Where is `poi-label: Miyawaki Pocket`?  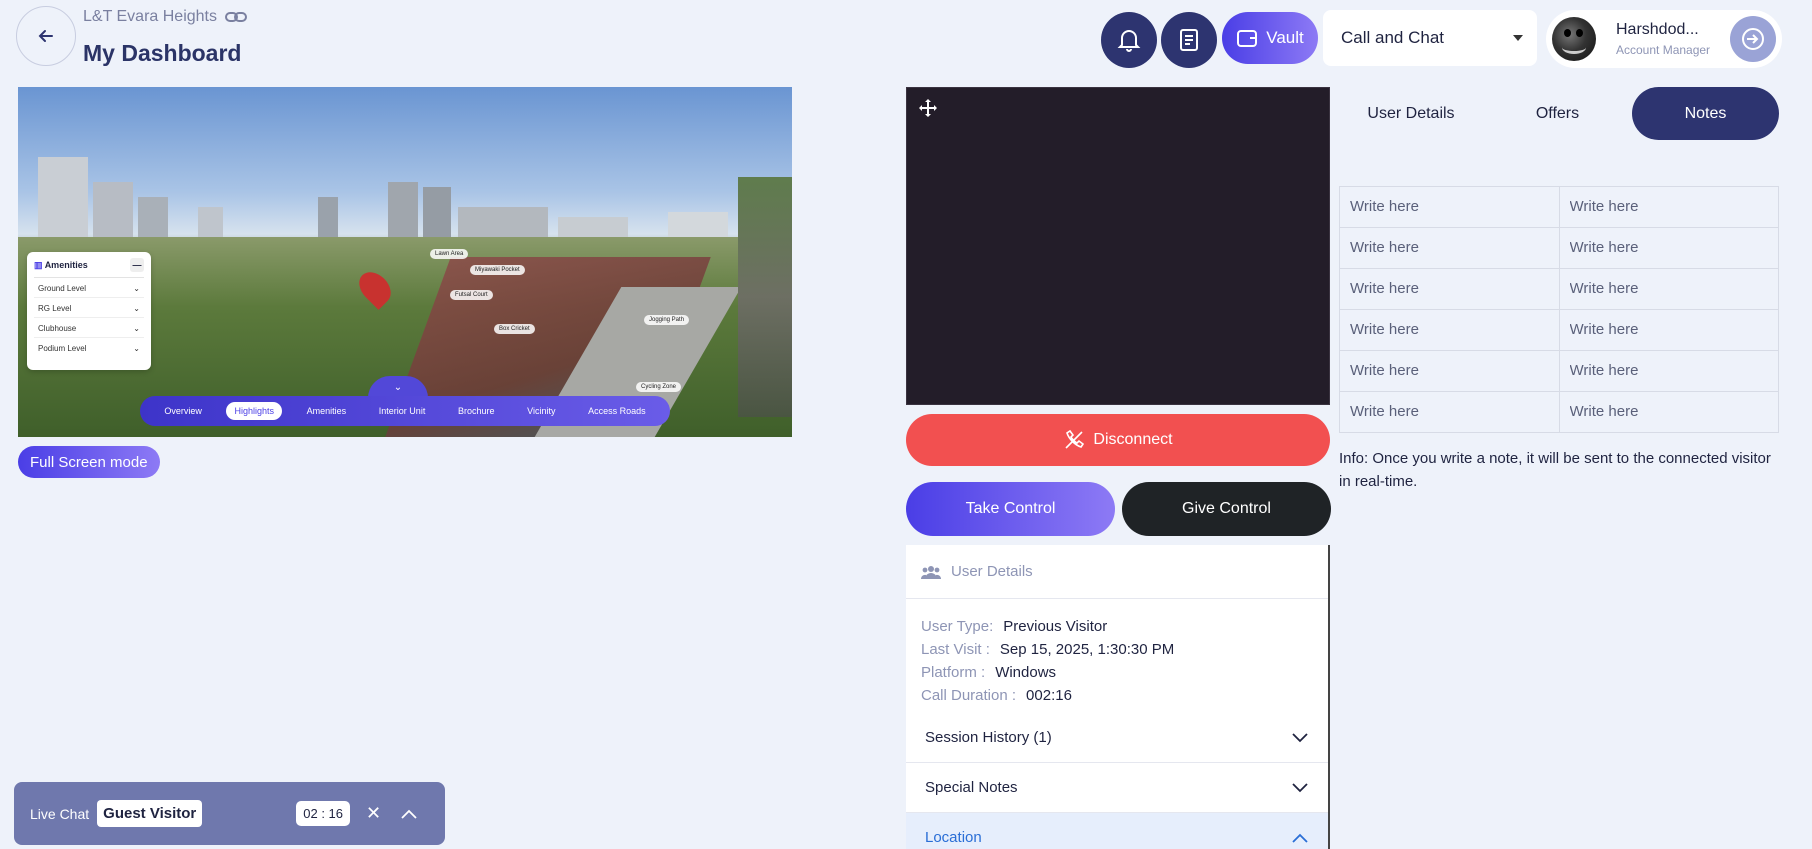
poi-label: Miyawaki Pocket is located at coordinates (497, 270).